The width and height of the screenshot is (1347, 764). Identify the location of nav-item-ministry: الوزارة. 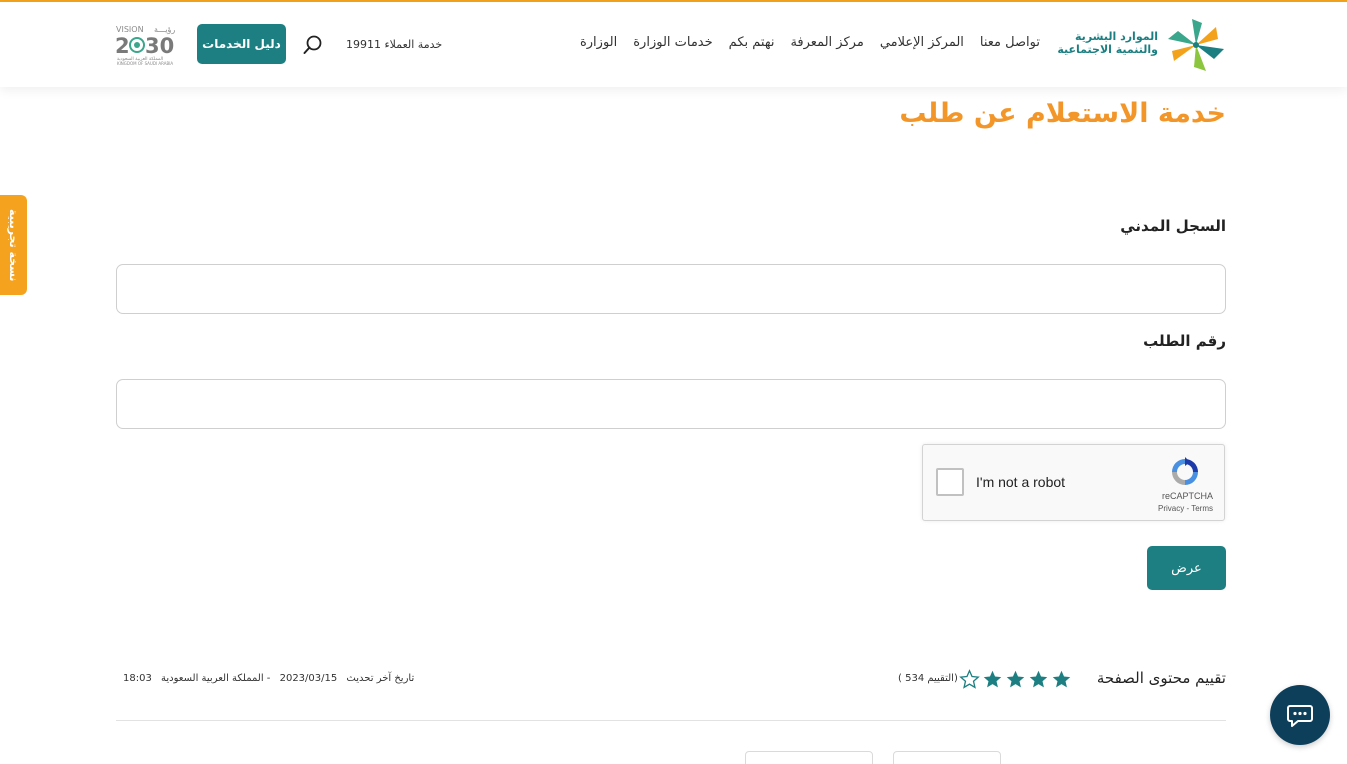
(598, 42).